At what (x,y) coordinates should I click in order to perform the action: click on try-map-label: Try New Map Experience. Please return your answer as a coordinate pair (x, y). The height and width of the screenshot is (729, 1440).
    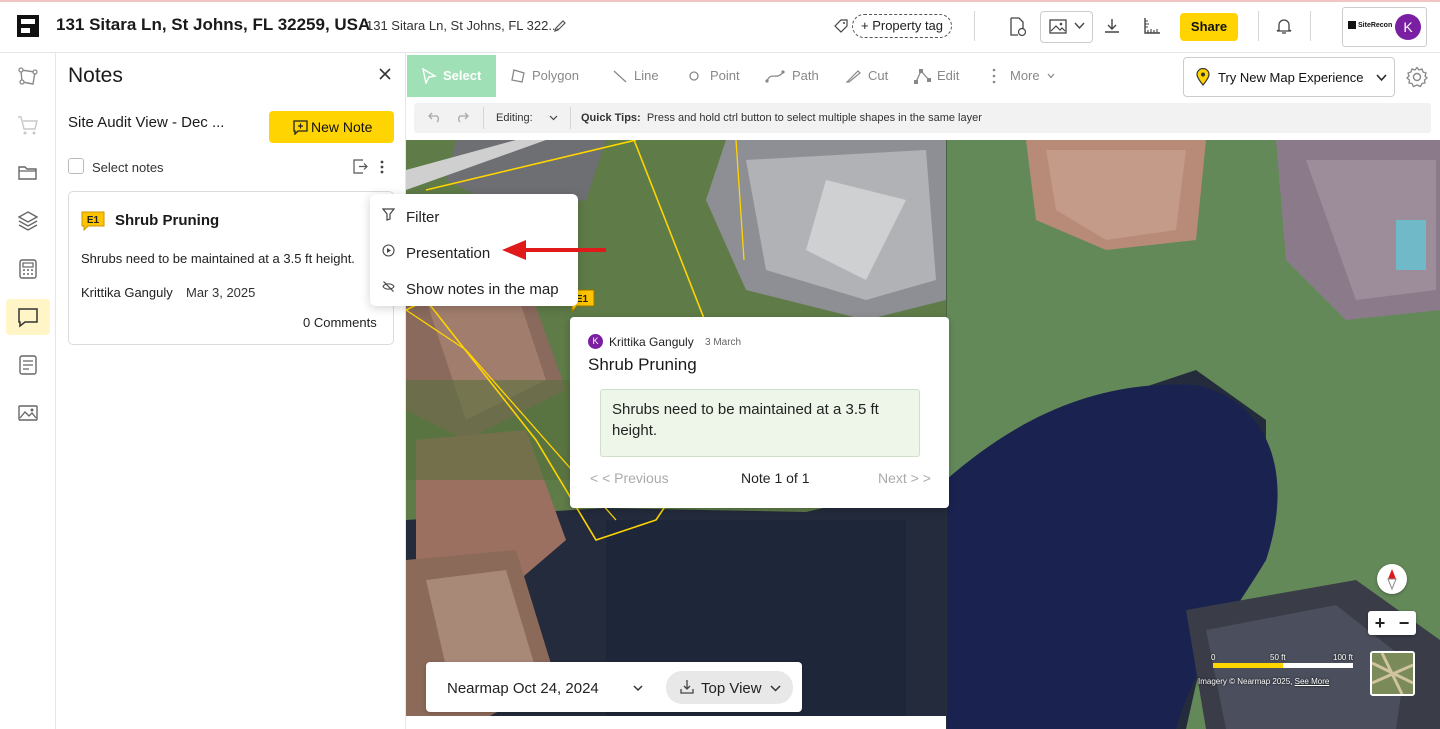
    Looking at the image, I should click on (1291, 77).